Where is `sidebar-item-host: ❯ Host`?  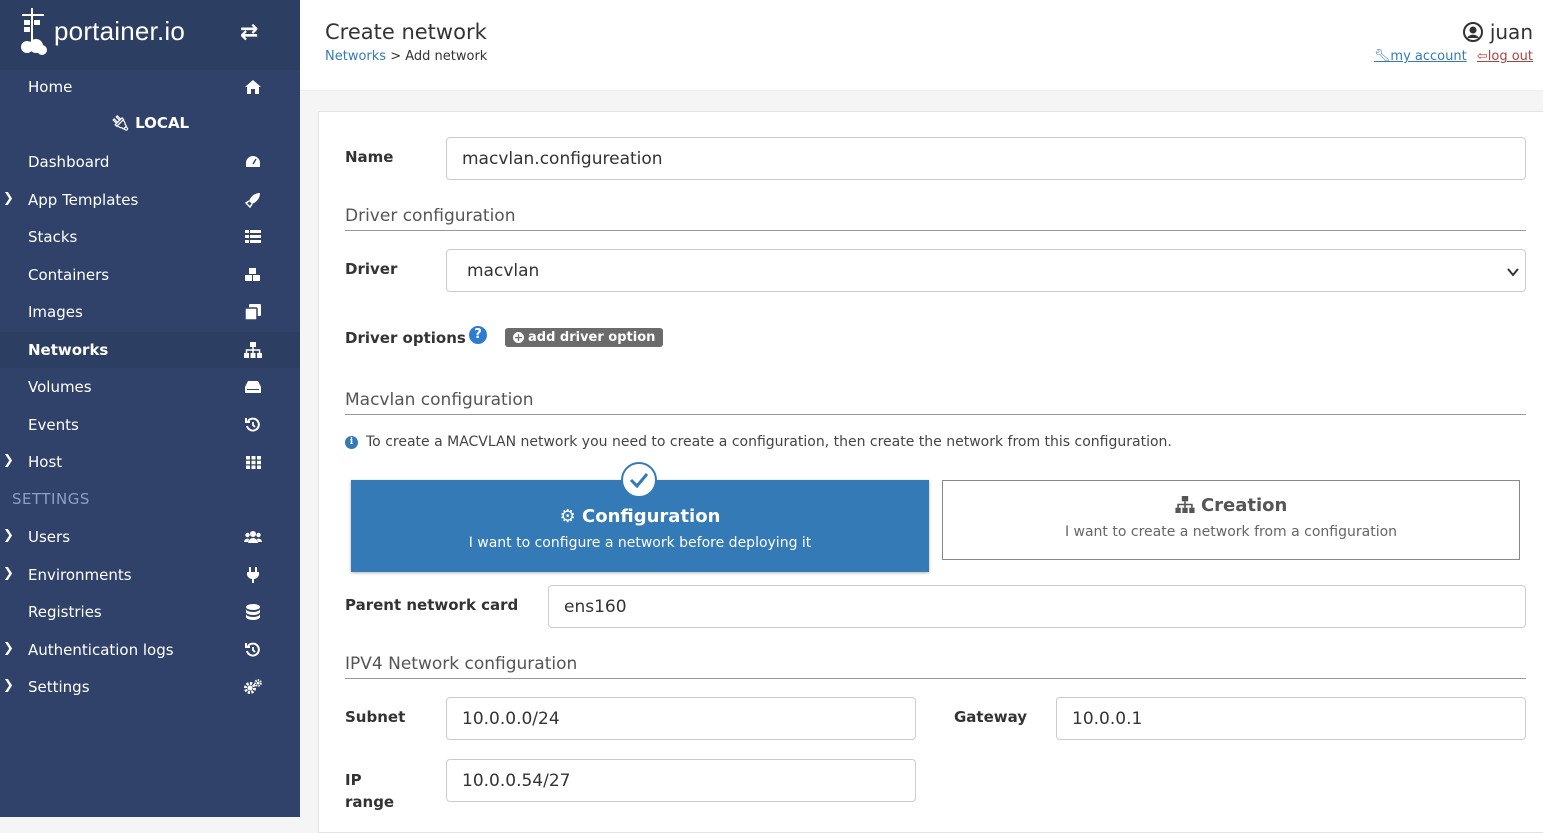 sidebar-item-host: ❯ Host is located at coordinates (150, 462).